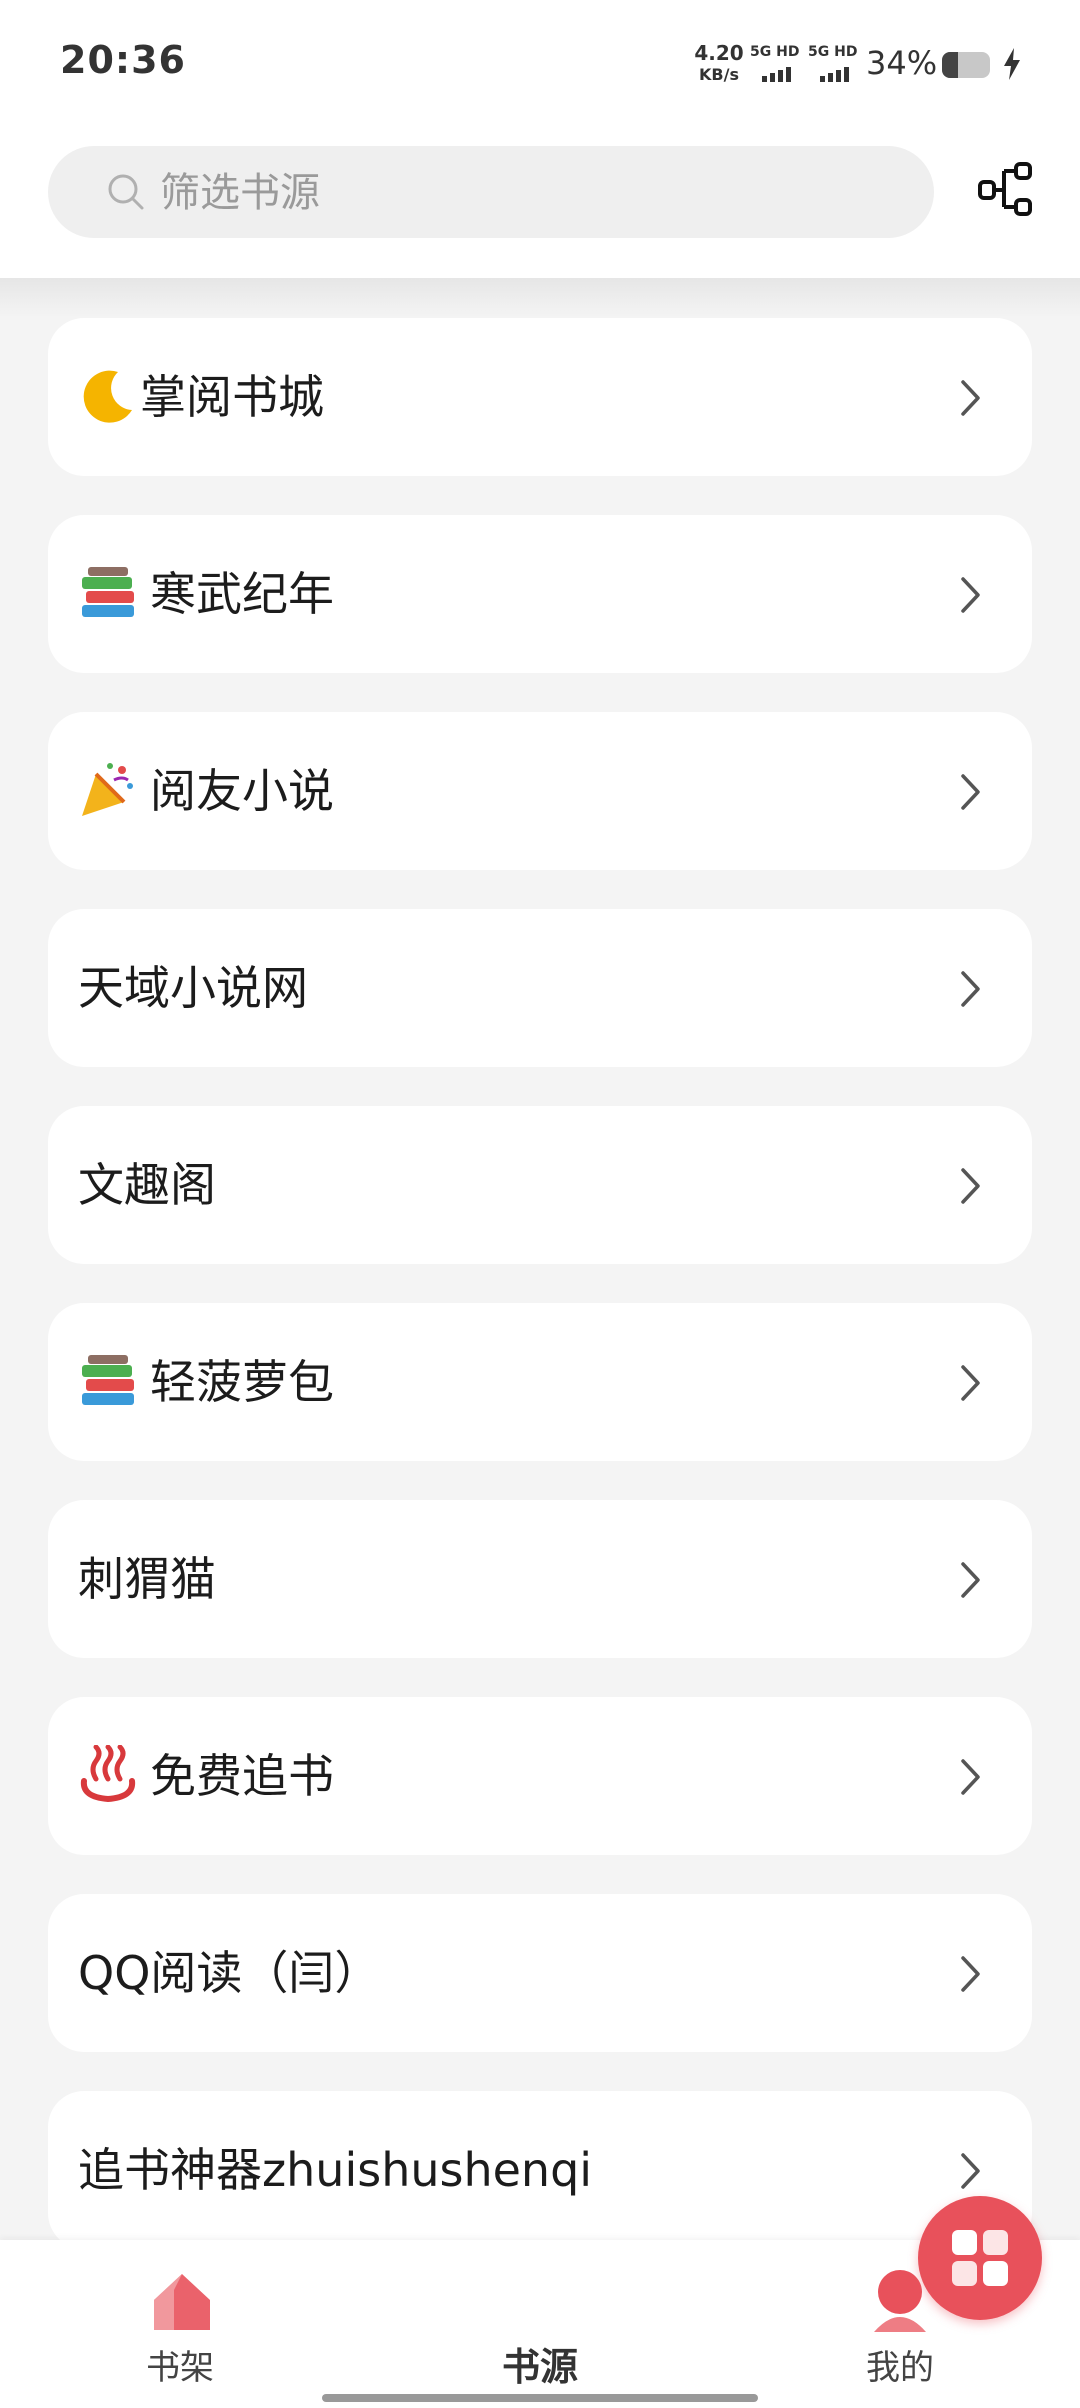  What do you see at coordinates (833, 63) in the screenshot?
I see `sim2-signal-icon: 5G HD` at bounding box center [833, 63].